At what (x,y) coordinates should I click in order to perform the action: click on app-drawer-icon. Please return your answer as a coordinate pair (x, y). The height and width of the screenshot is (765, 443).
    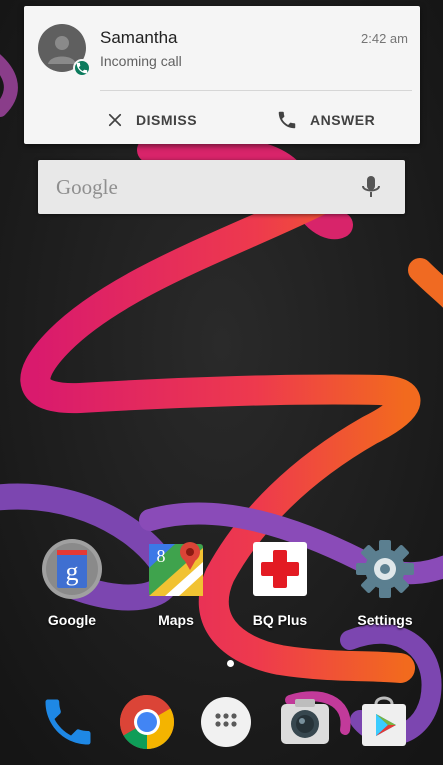
    Looking at the image, I should click on (226, 722).